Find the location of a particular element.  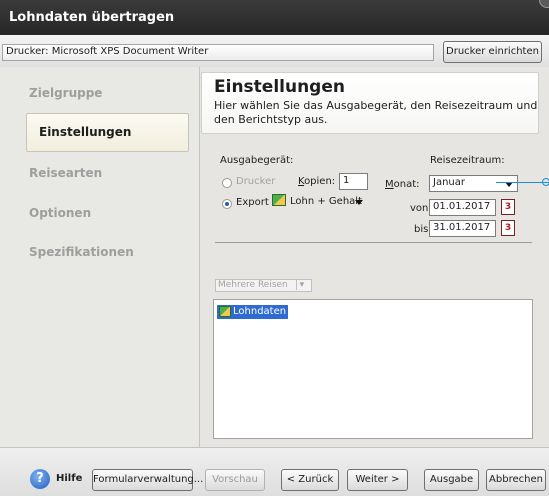

multiple-trips-label: Mehrere Reisen is located at coordinates (253, 285).